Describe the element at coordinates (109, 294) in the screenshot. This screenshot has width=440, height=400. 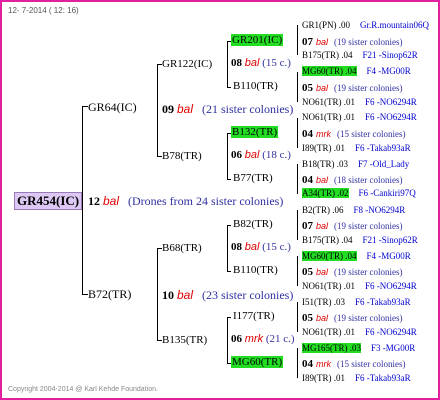
I see `dam-label: B72(TR)` at that location.